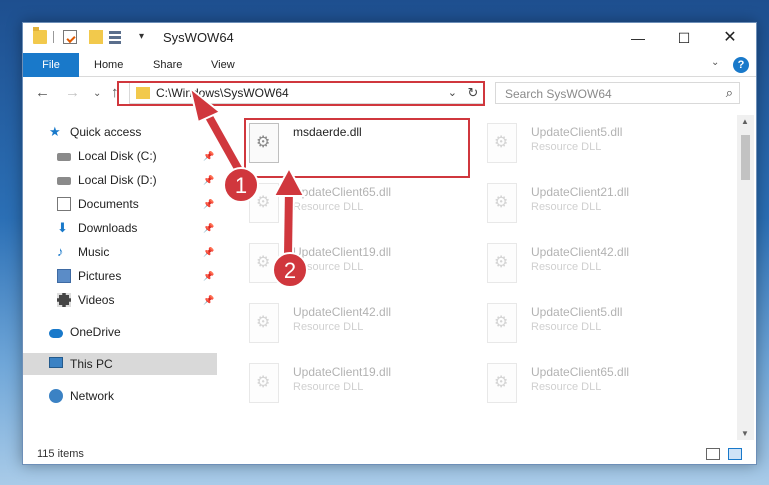 The image size is (769, 485). I want to click on window-title: SysWOW64, so click(198, 37).